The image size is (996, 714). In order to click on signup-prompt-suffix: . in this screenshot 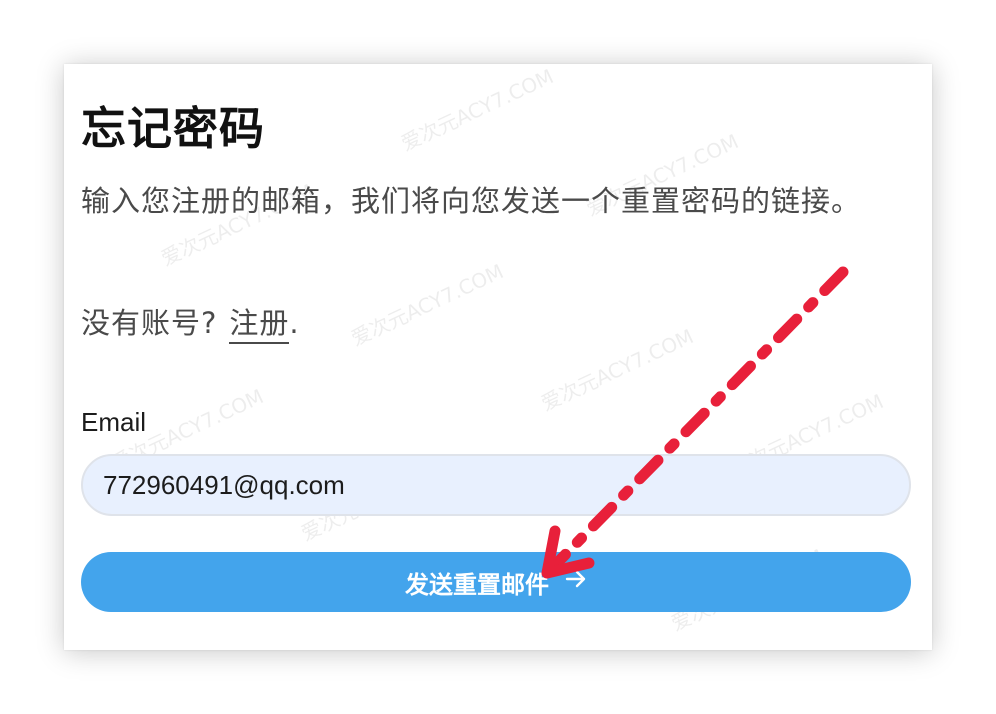, I will do `click(294, 323)`.